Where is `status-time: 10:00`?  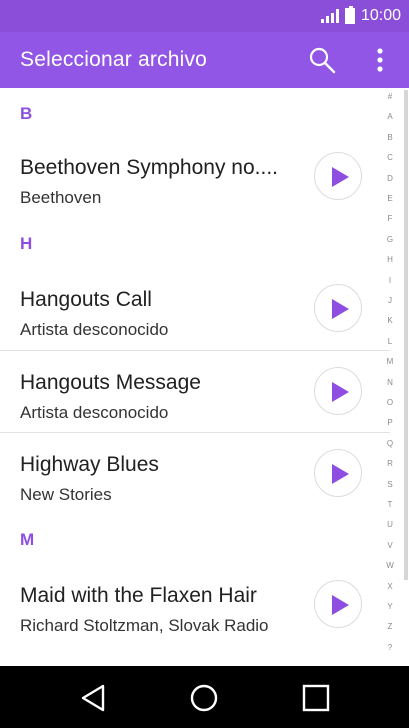
status-time: 10:00 is located at coordinates (380, 15).